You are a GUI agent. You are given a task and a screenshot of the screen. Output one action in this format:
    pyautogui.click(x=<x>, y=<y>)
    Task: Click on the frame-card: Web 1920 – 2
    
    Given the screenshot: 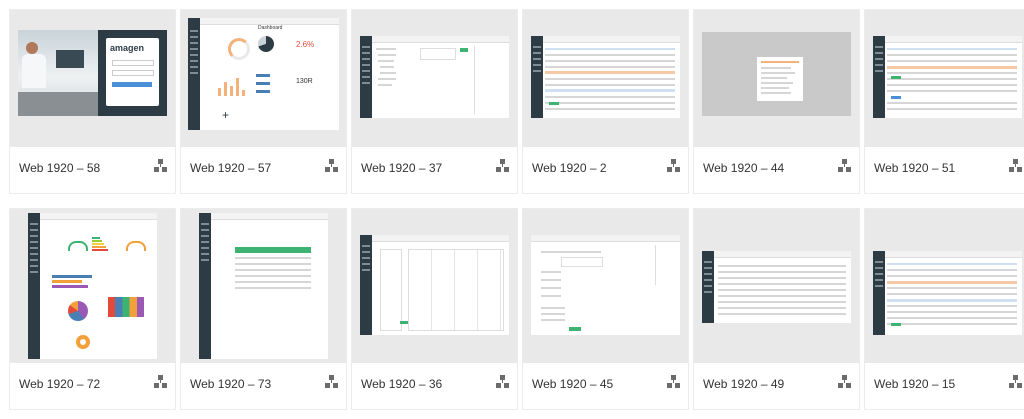 What is the action you would take?
    pyautogui.click(x=605, y=101)
    